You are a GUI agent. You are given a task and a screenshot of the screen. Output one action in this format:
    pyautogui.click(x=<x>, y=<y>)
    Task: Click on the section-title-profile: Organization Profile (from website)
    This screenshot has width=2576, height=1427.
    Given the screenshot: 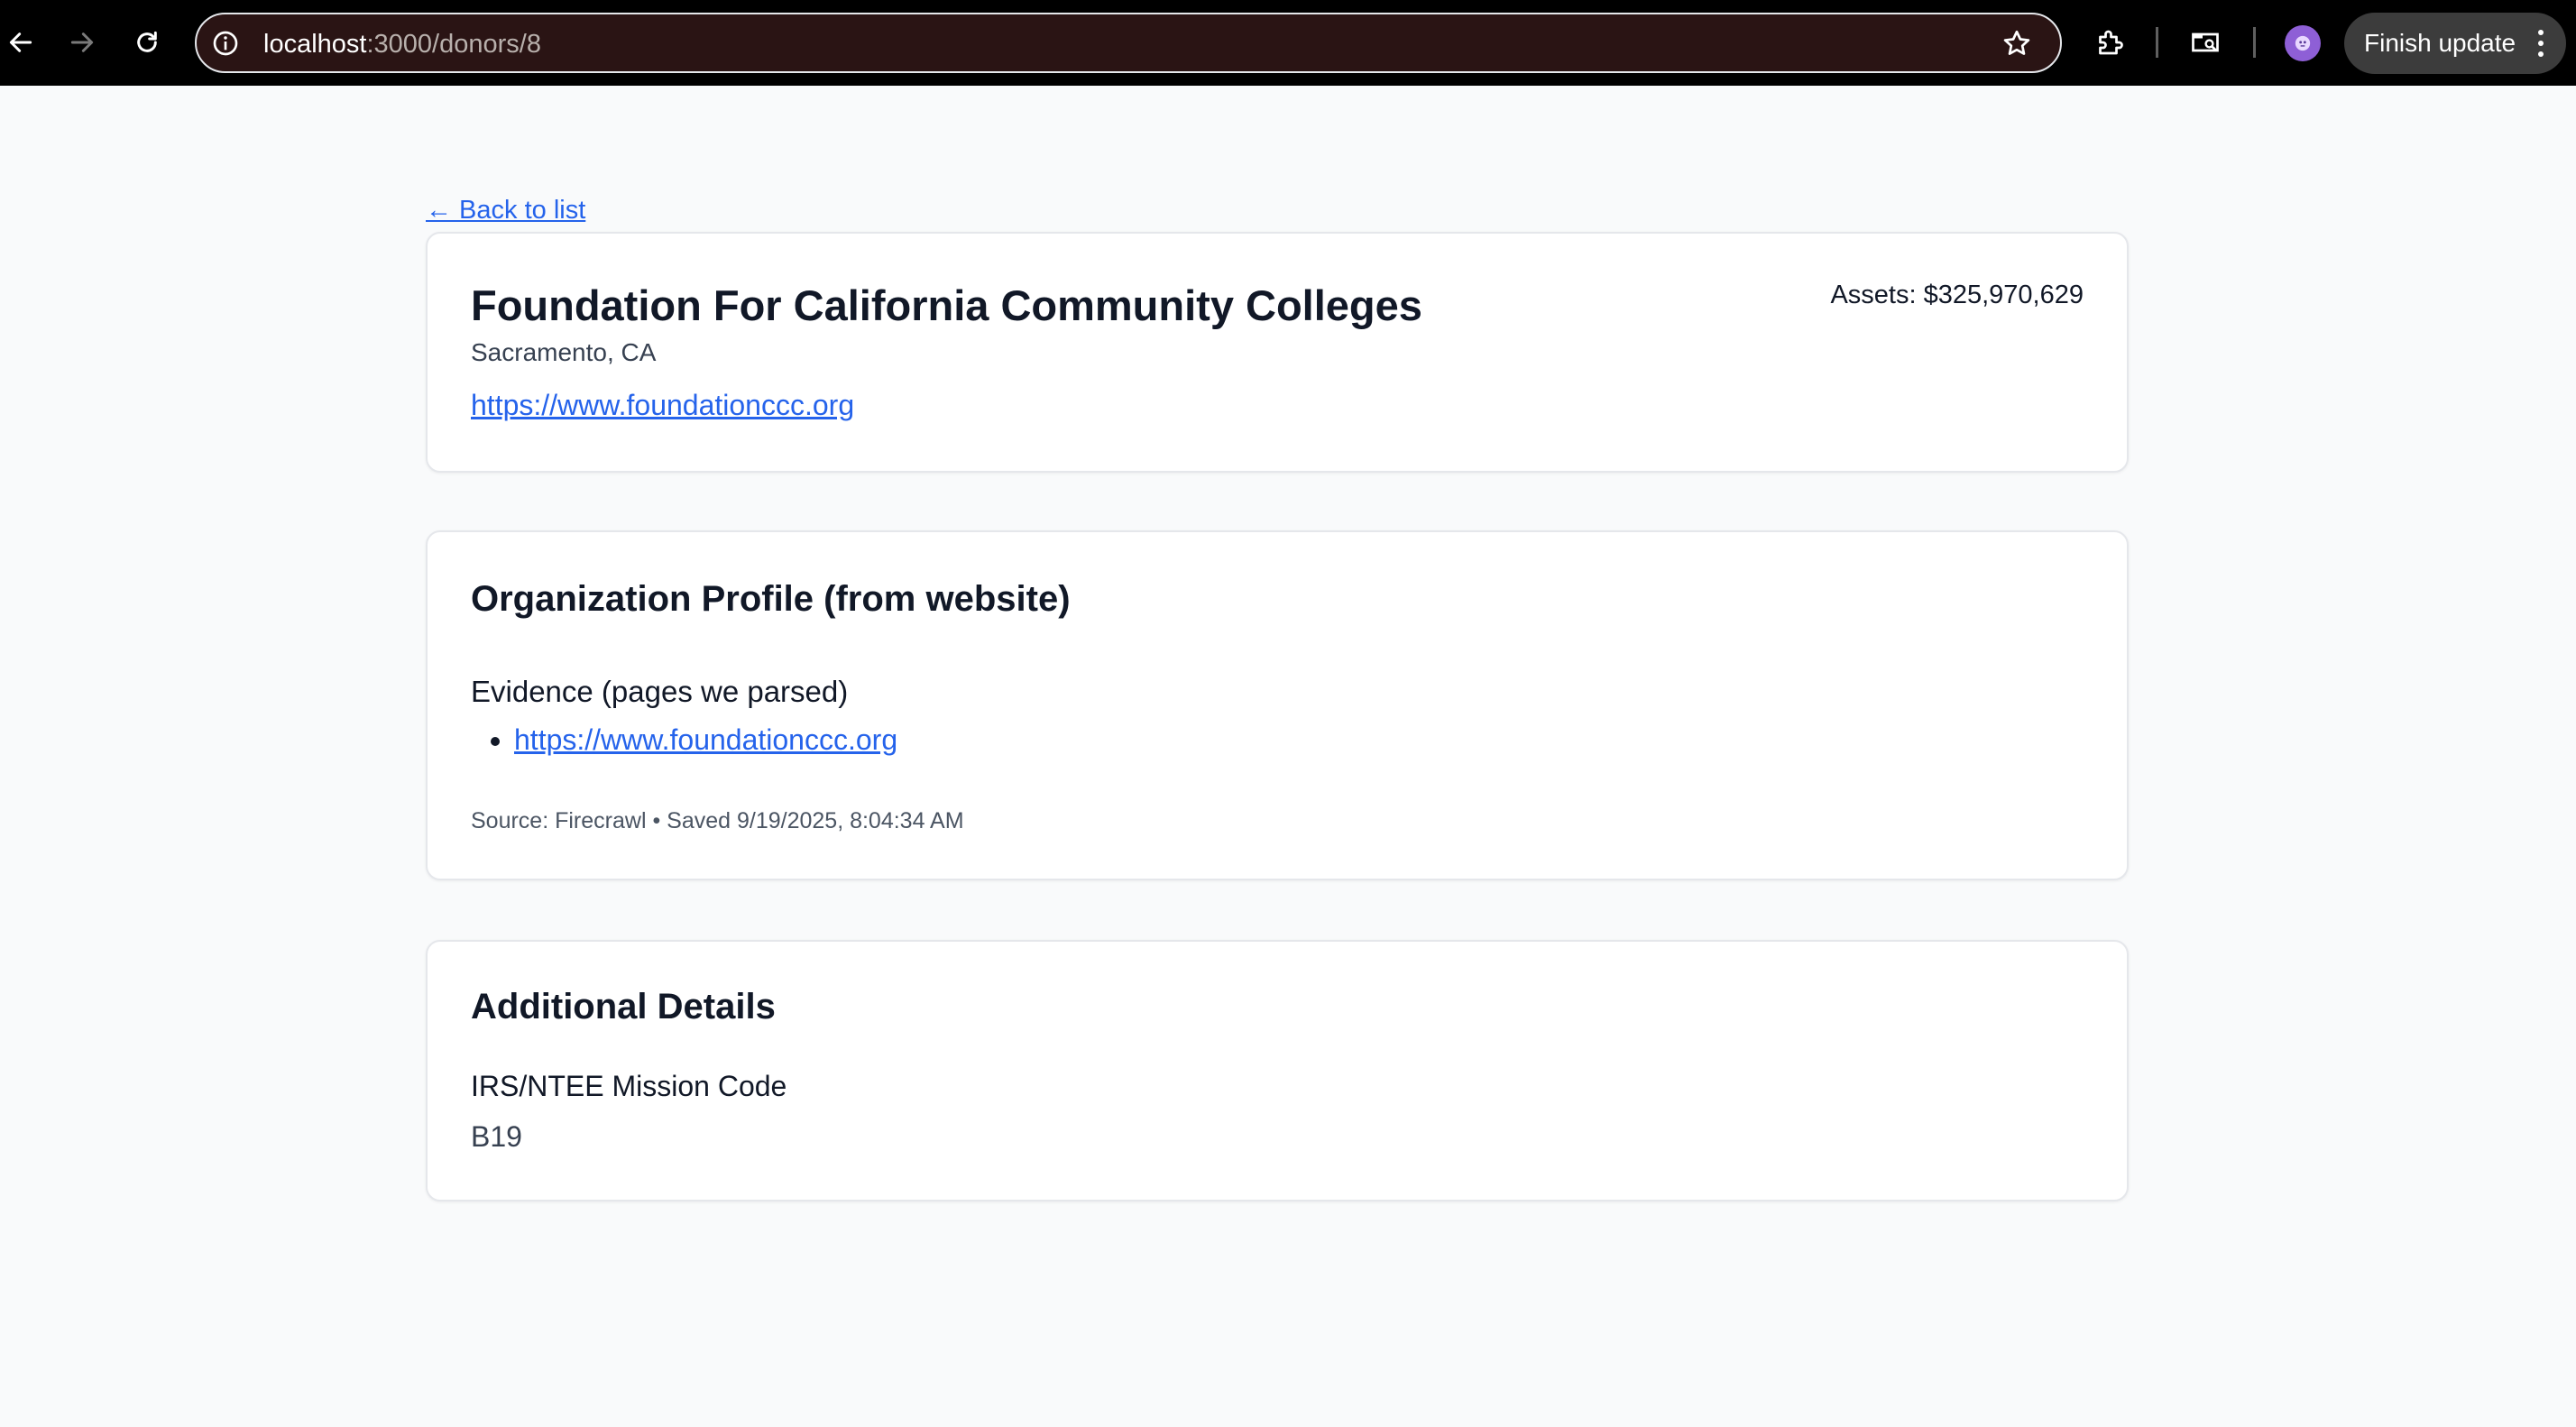 What is the action you would take?
    pyautogui.click(x=771, y=599)
    